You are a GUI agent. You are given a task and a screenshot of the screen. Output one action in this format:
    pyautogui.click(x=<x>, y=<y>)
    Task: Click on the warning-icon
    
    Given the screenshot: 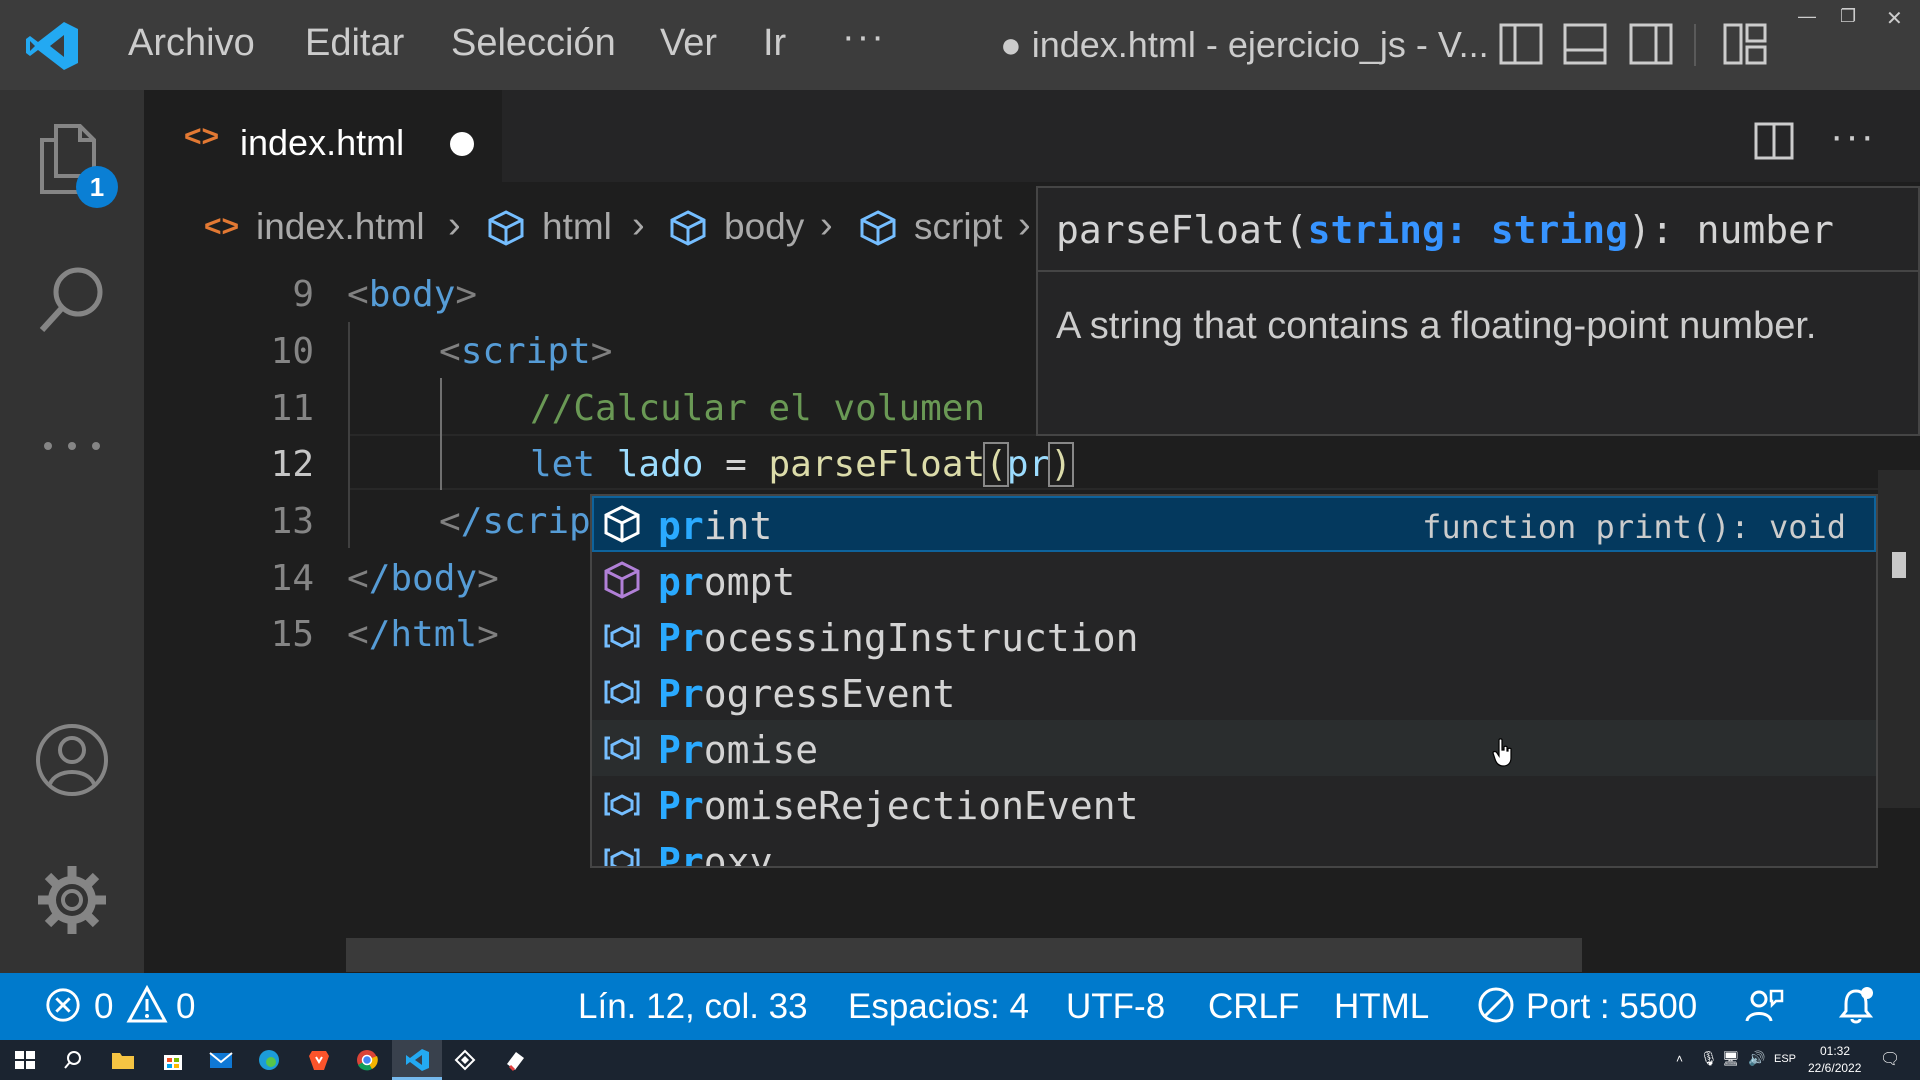 What is the action you would take?
    pyautogui.click(x=147, y=1005)
    